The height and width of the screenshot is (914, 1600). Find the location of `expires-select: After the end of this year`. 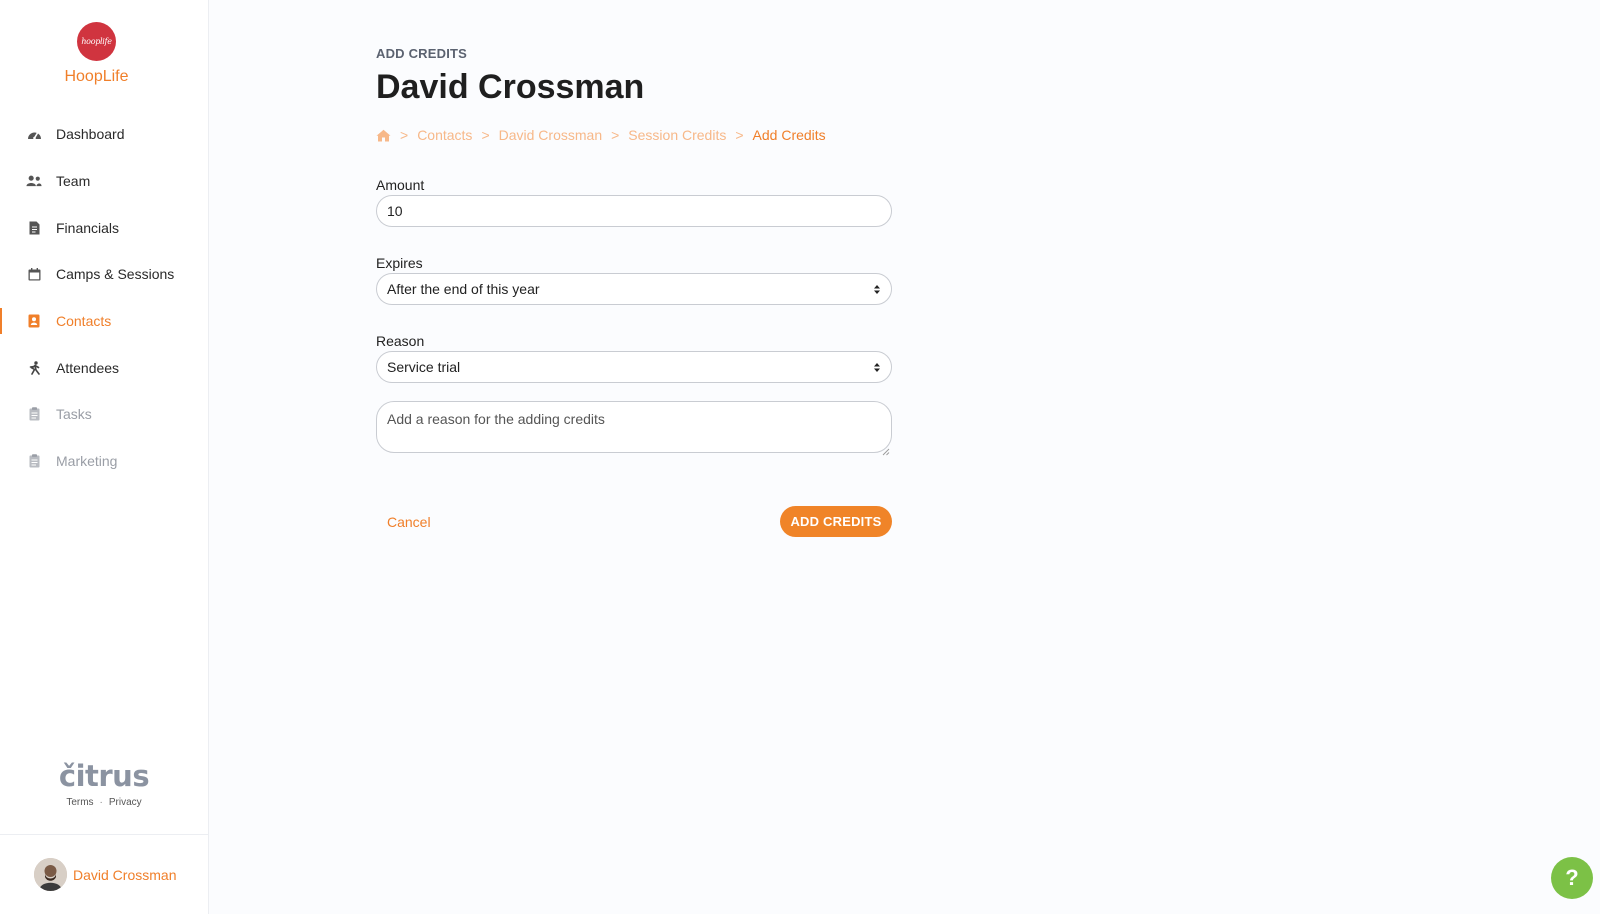

expires-select: After the end of this year is located at coordinates (634, 289).